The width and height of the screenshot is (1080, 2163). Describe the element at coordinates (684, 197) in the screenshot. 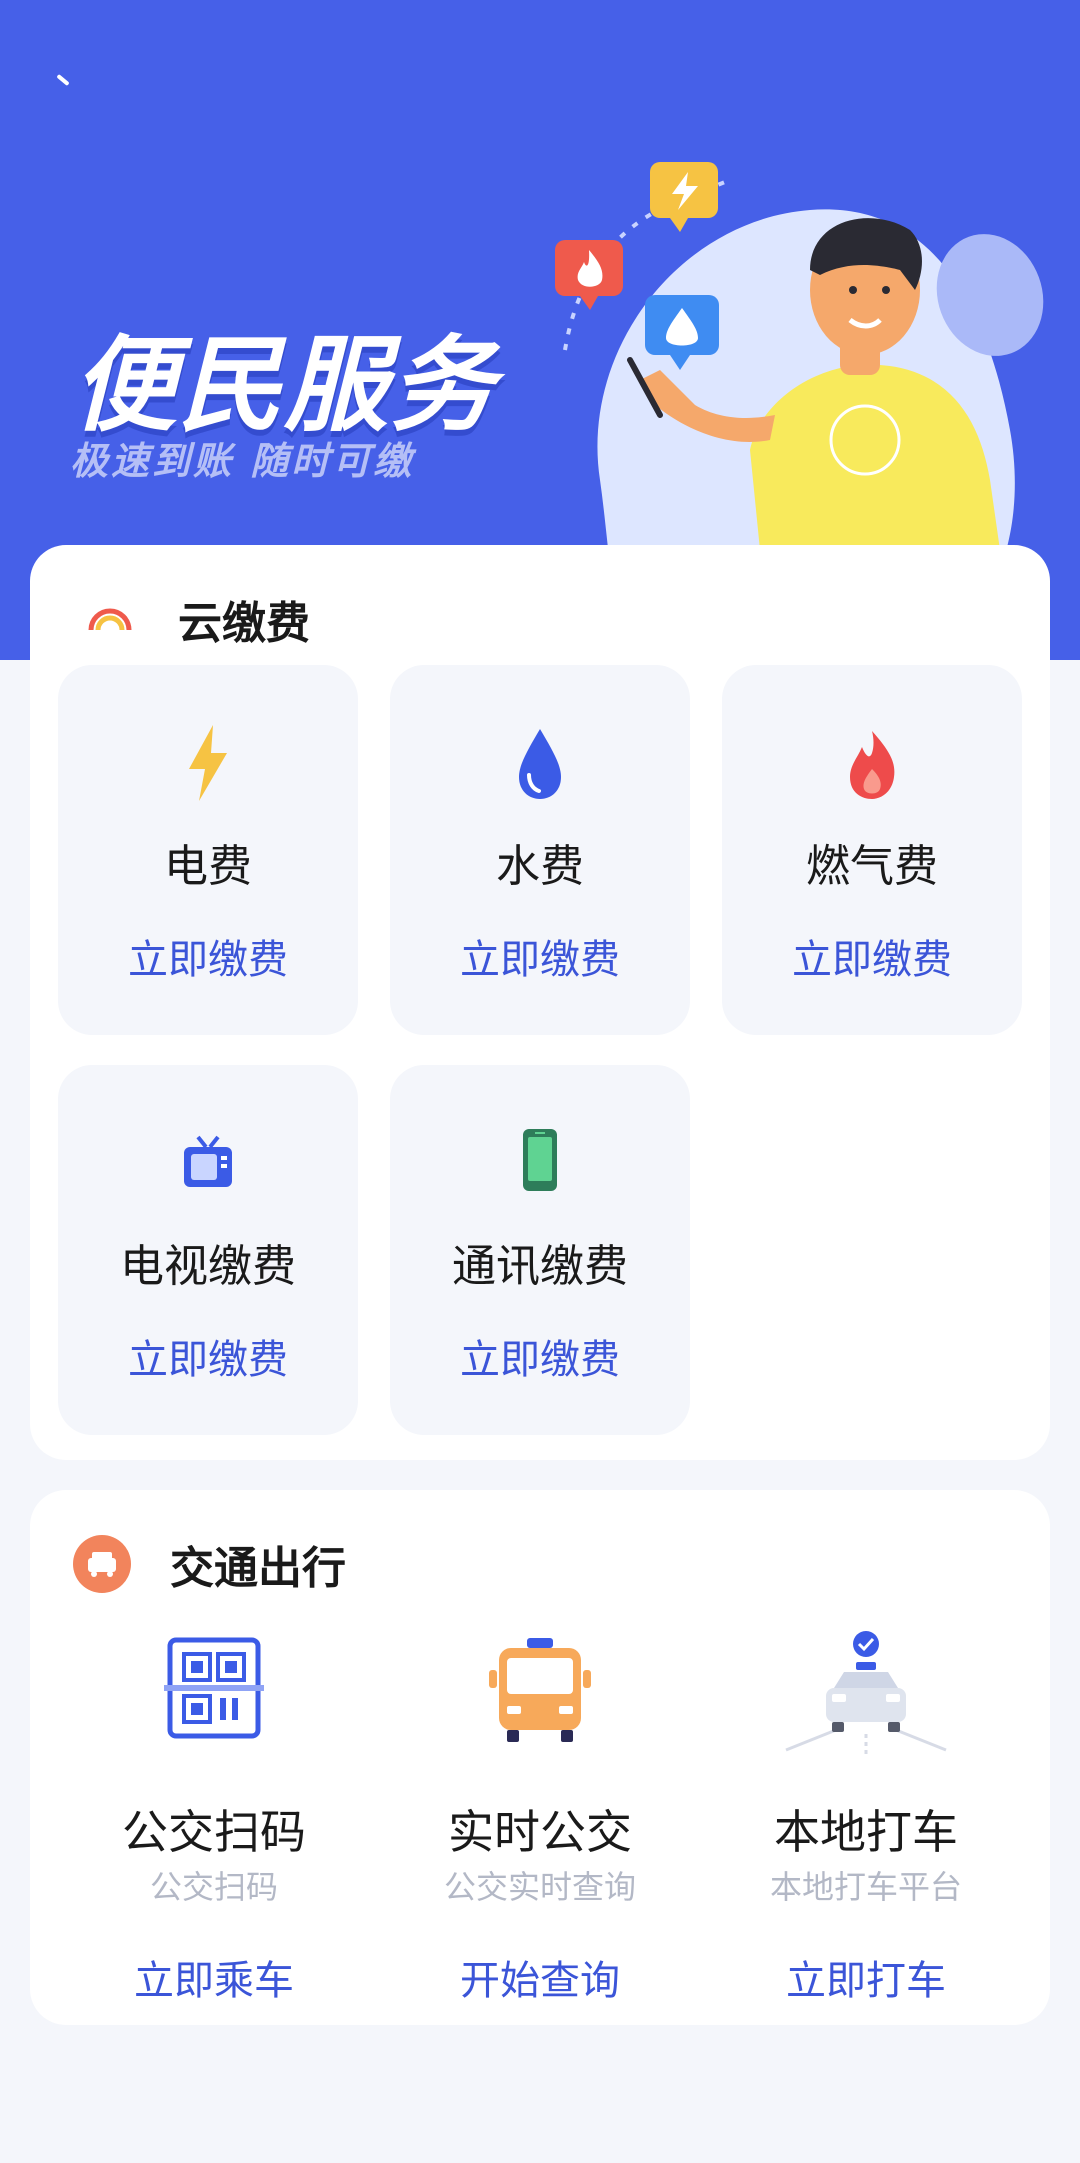

I see `lightning-bubble-icon` at that location.